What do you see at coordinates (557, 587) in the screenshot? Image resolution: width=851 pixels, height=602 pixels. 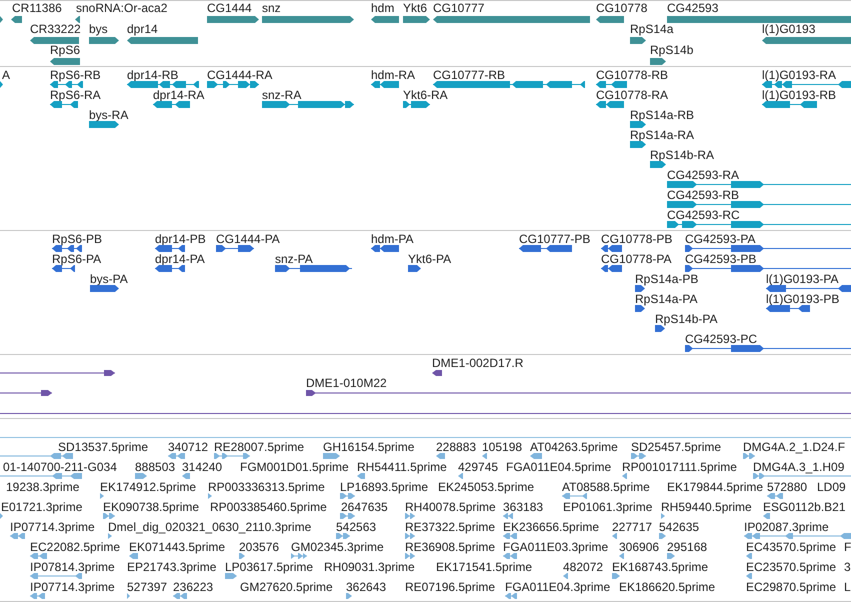 I see `est-label: FGA011E04.3prime` at bounding box center [557, 587].